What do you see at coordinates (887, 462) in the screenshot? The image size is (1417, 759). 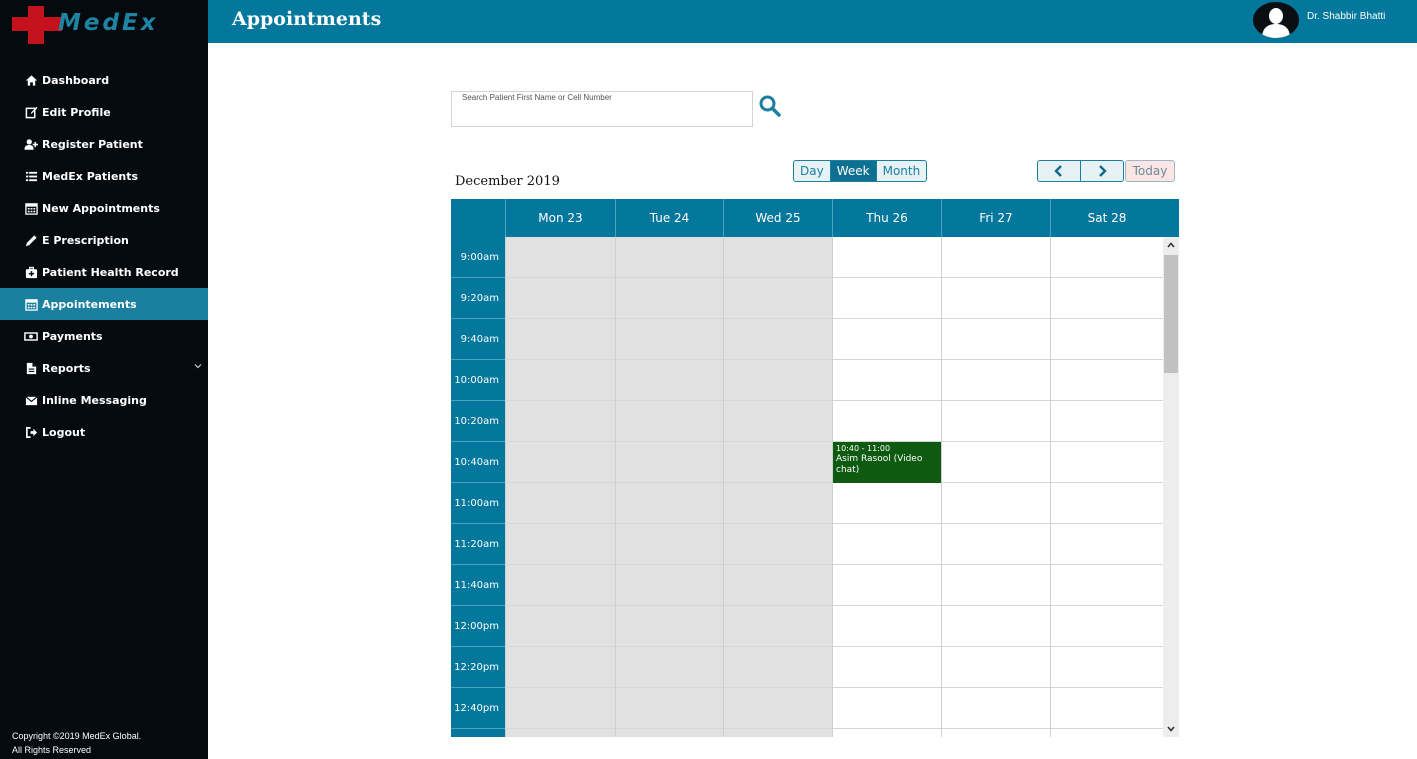 I see `appointment-event: 10:40 - 11:00 Asim Rasool (Video chat)` at bounding box center [887, 462].